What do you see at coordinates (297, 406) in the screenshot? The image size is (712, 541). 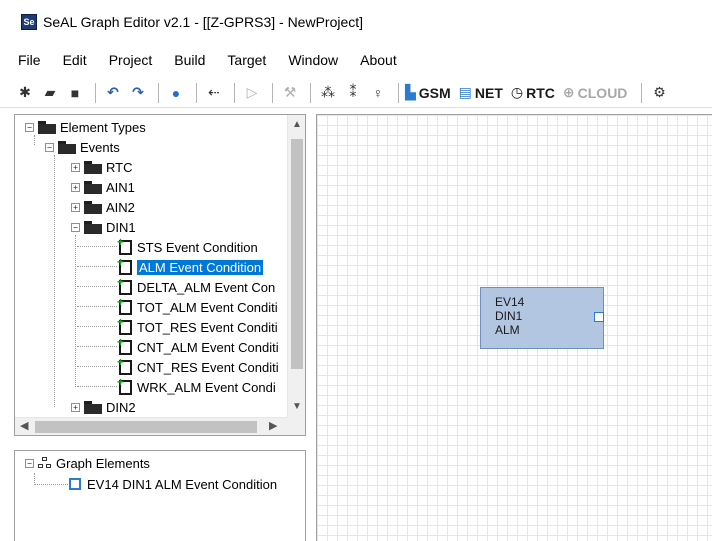 I see `scroll-down-icon: ▼` at bounding box center [297, 406].